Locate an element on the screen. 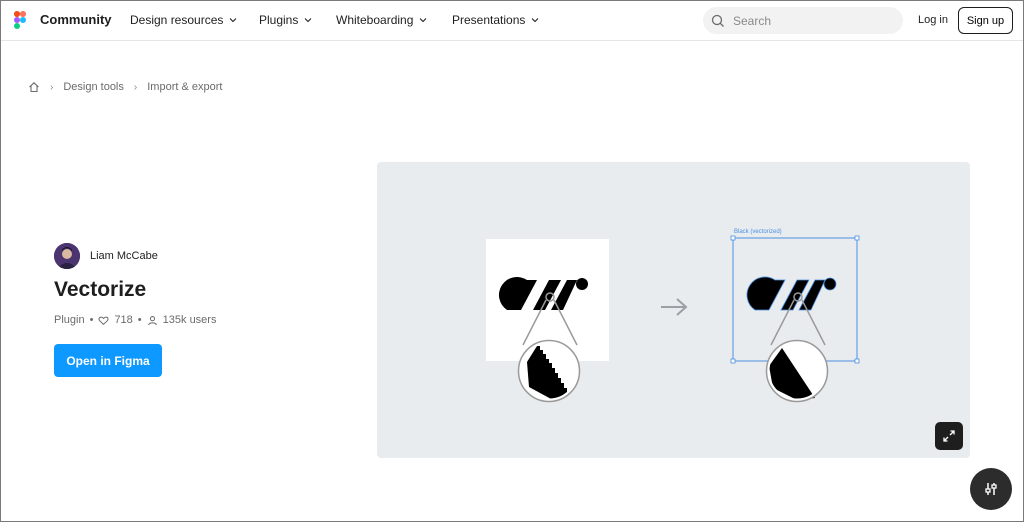 The width and height of the screenshot is (1024, 522). author: Liam McCabe is located at coordinates (106, 256).